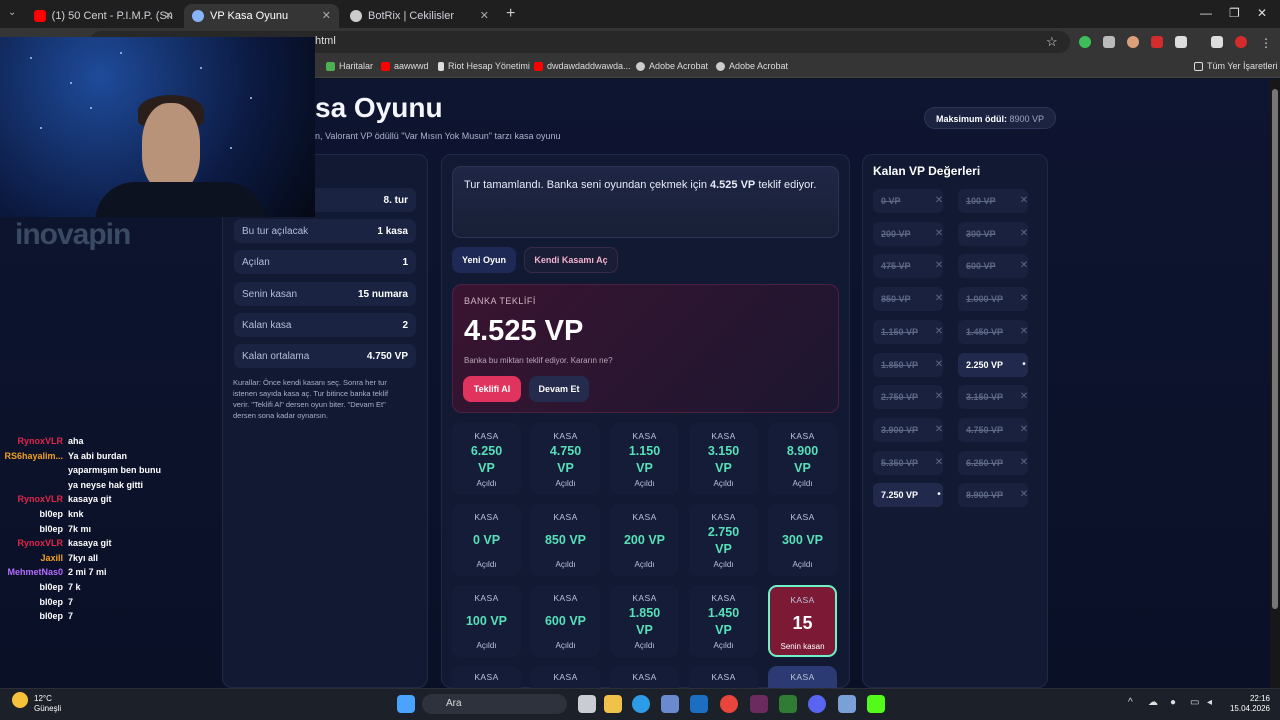  I want to click on bookmark-label: aawwwd, so click(411, 66).